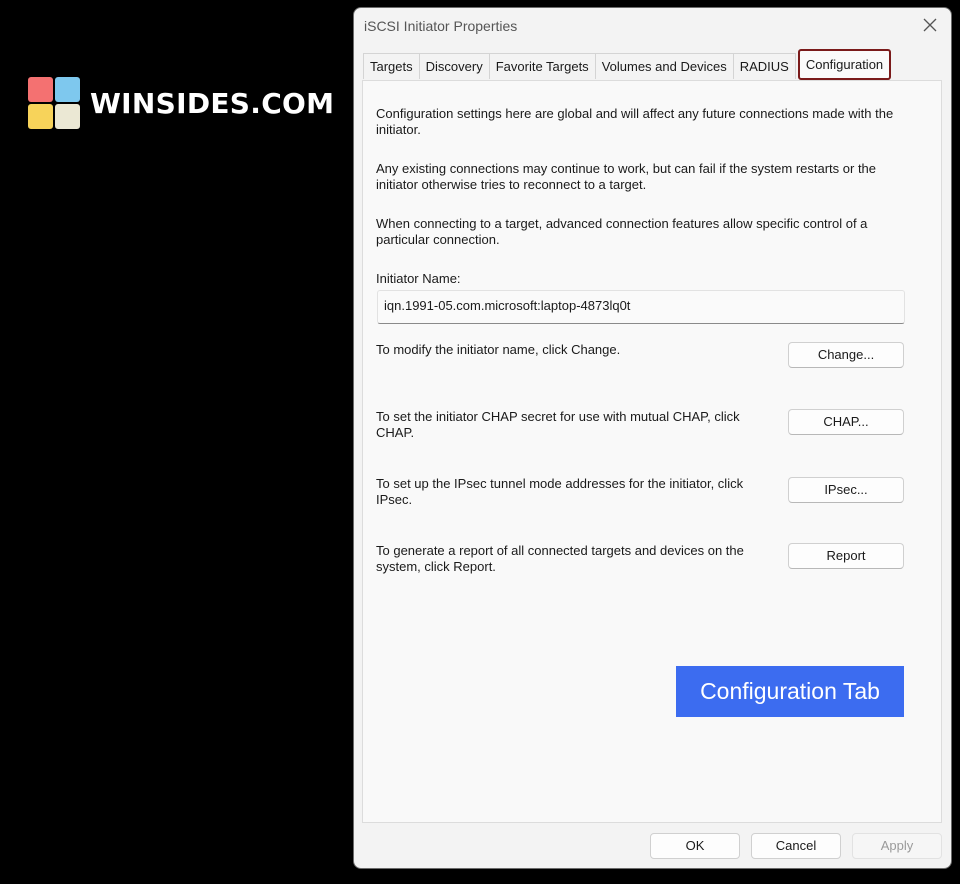 The height and width of the screenshot is (884, 960). I want to click on tab-configuration: Configuration, so click(844, 64).